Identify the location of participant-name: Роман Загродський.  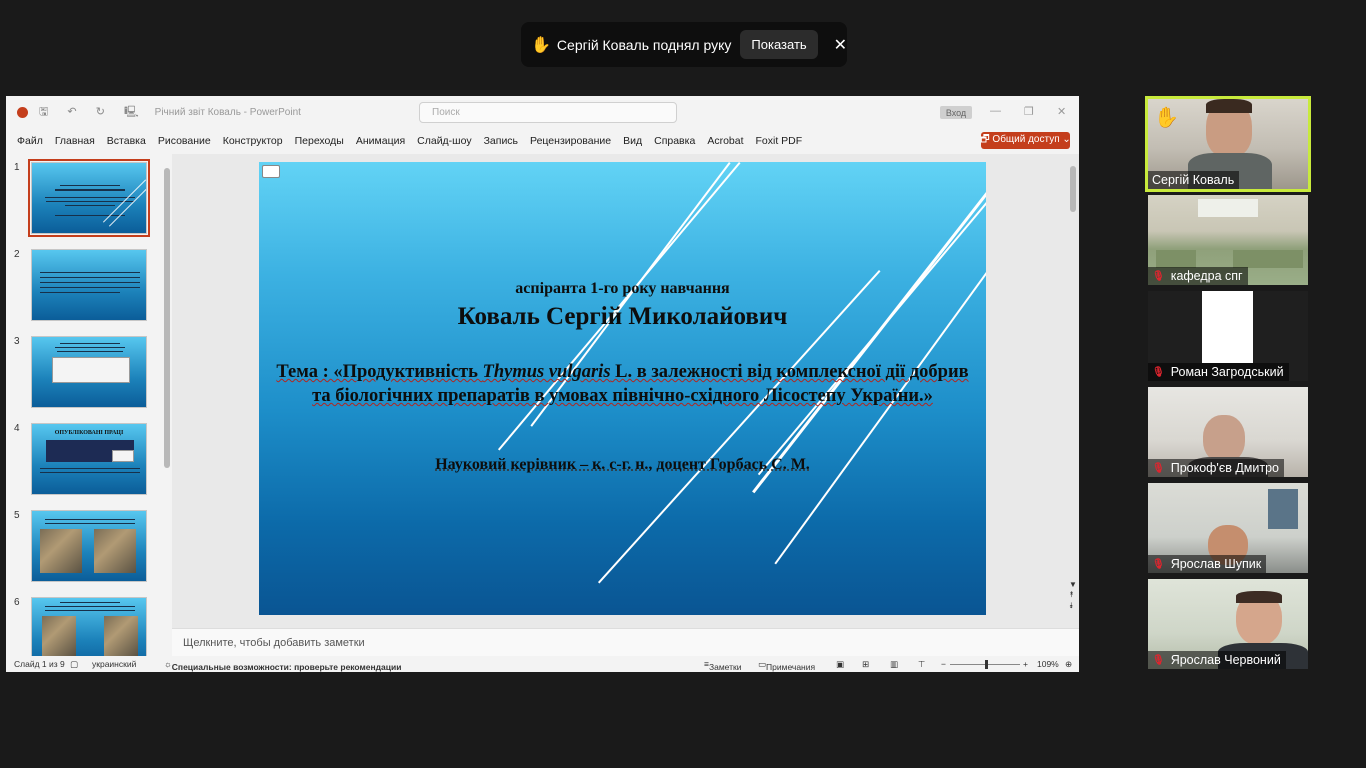
(1227, 372).